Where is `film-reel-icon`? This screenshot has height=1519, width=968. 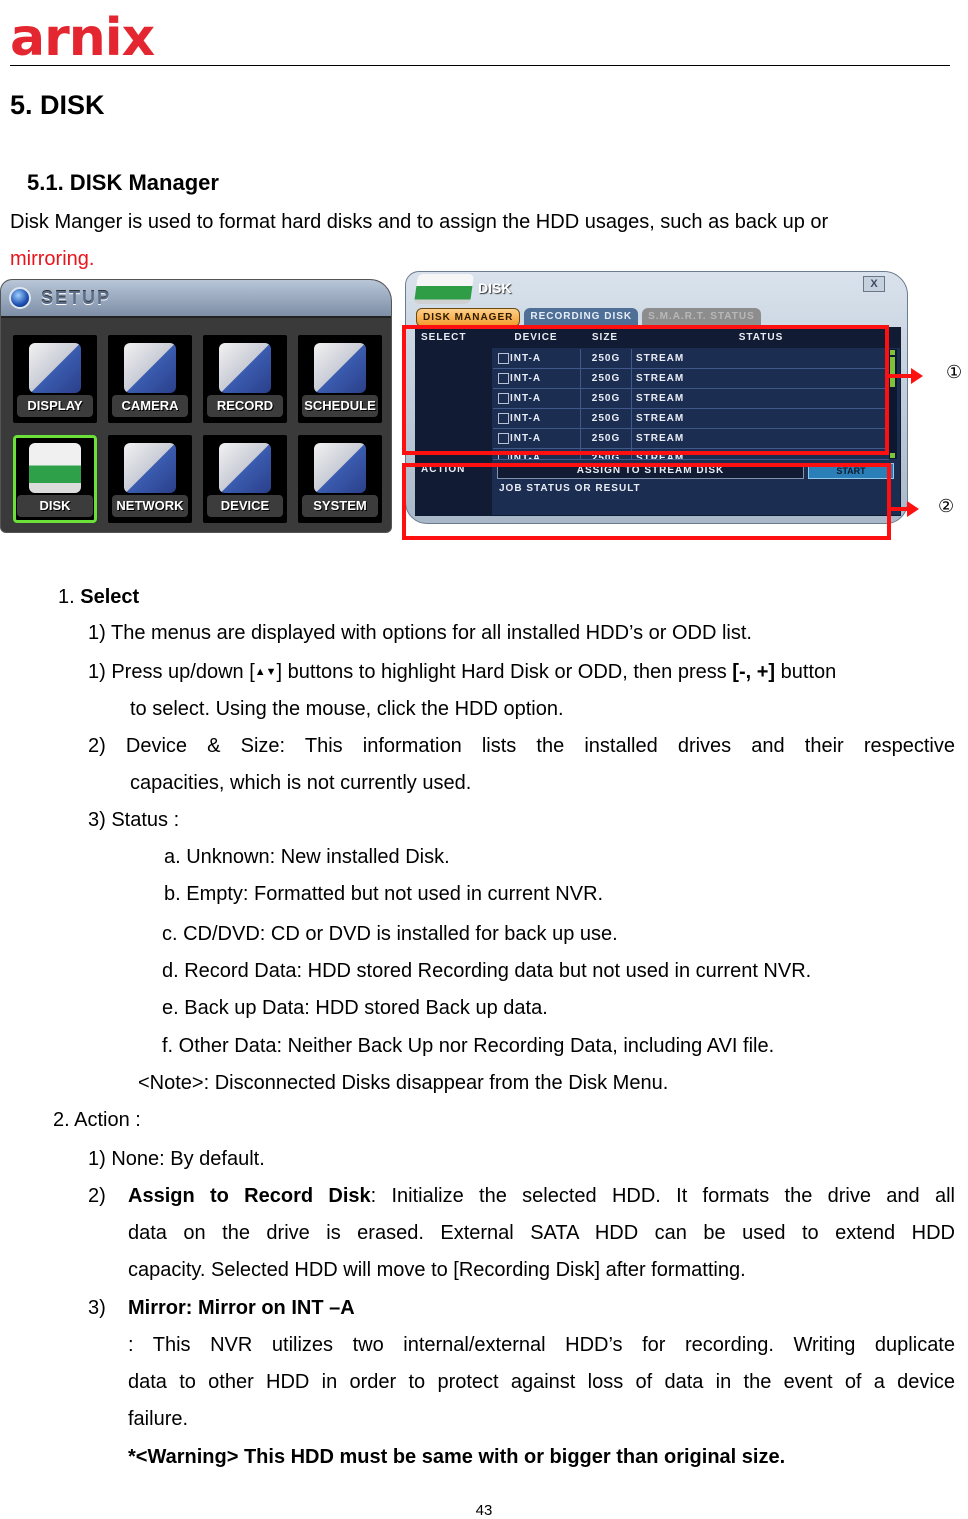
film-reel-icon is located at coordinates (245, 368).